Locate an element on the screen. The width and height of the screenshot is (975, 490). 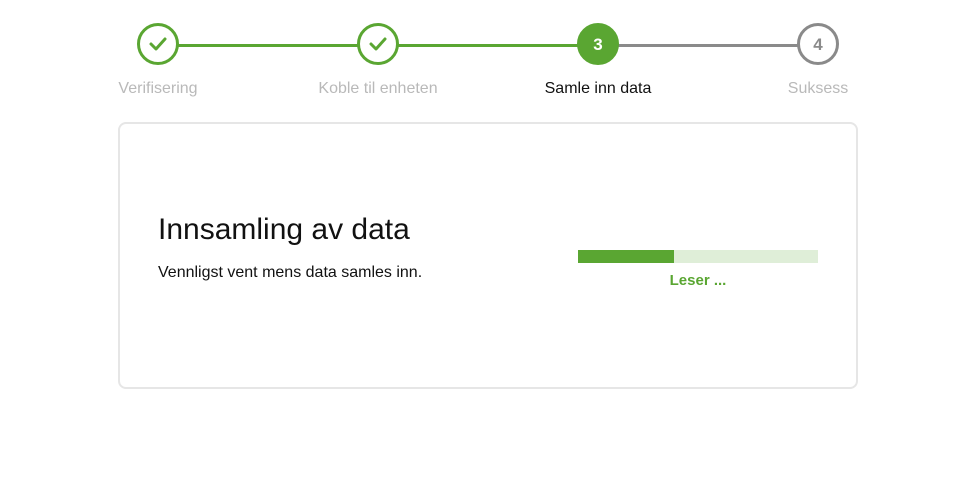
step-3-label: Samle inn data is located at coordinates (598, 88).